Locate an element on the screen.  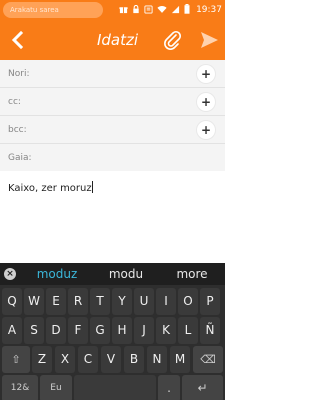
add-bcc-button: + is located at coordinates (206, 130).